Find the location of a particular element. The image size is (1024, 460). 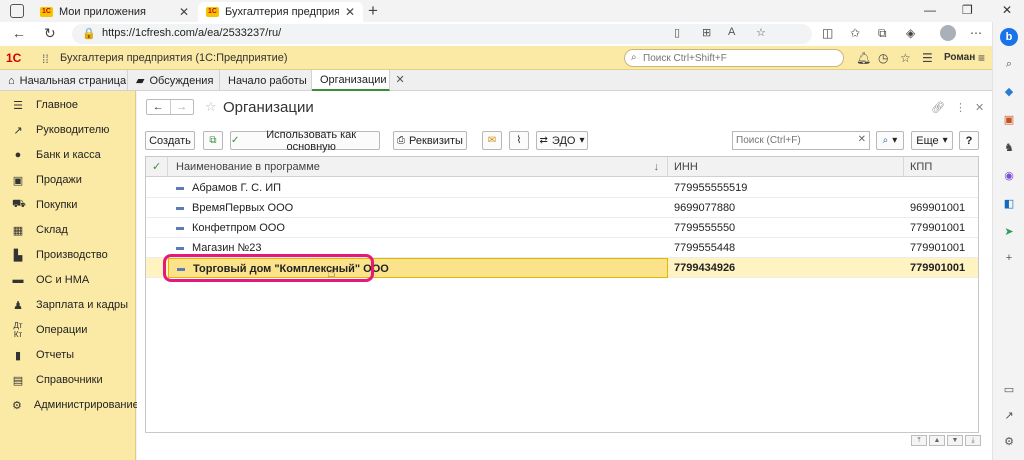

extension-icon: ◈ is located at coordinates (910, 33).